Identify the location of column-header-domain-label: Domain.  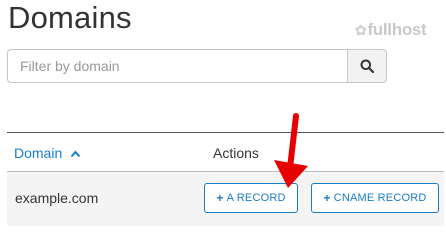
(38, 153).